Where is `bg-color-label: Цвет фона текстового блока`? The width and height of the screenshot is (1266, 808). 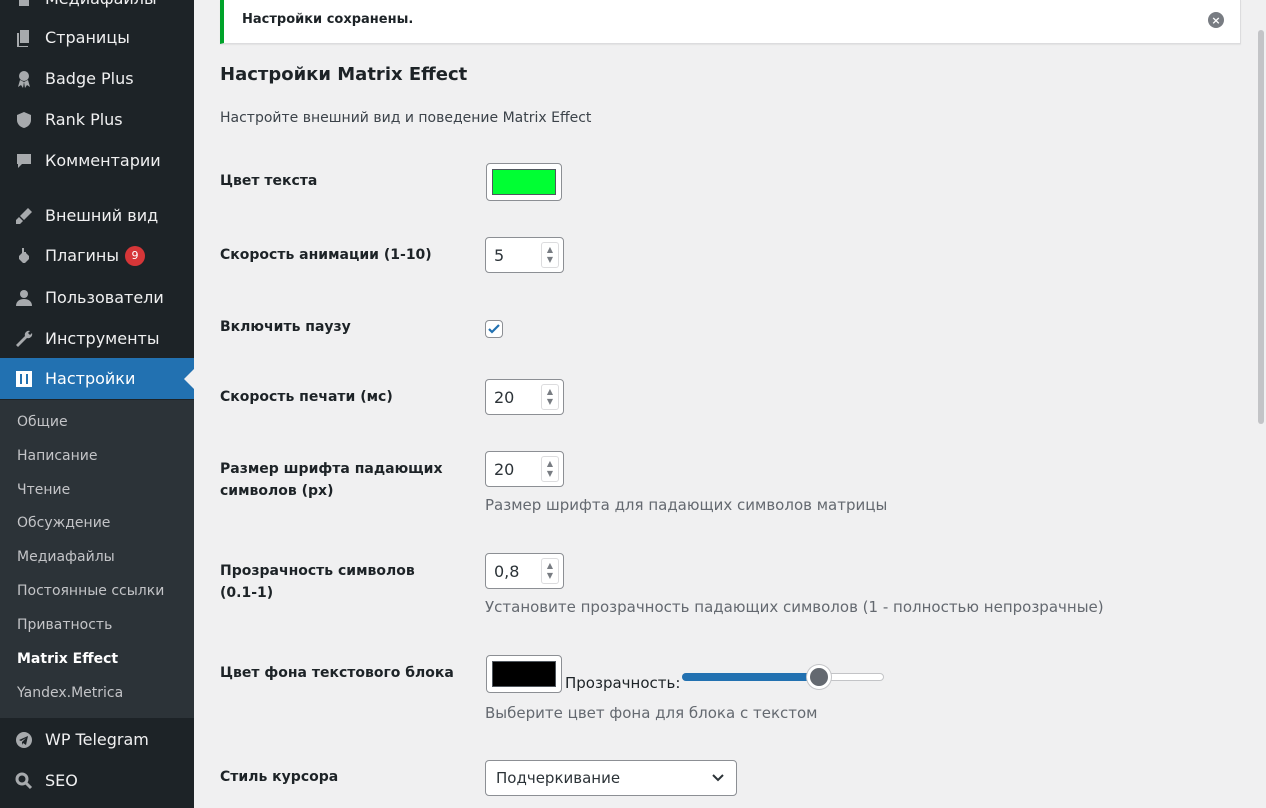
bg-color-label: Цвет фона текстового блока is located at coordinates (337, 673).